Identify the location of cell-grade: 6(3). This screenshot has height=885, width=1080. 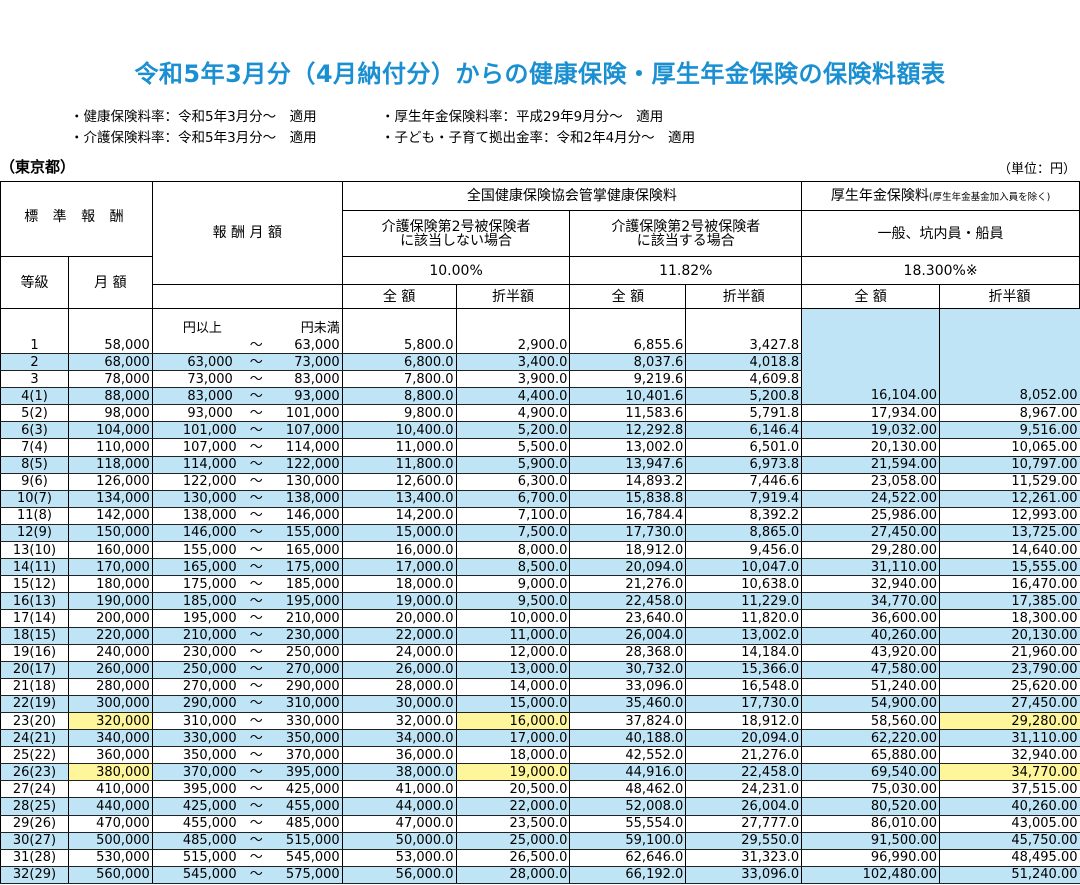
(34, 430).